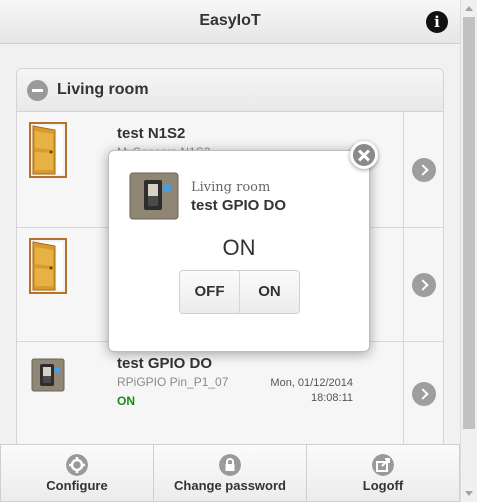 The width and height of the screenshot is (477, 502). I want to click on footer-nav: Configure Change password Logoff, so click(230, 473).